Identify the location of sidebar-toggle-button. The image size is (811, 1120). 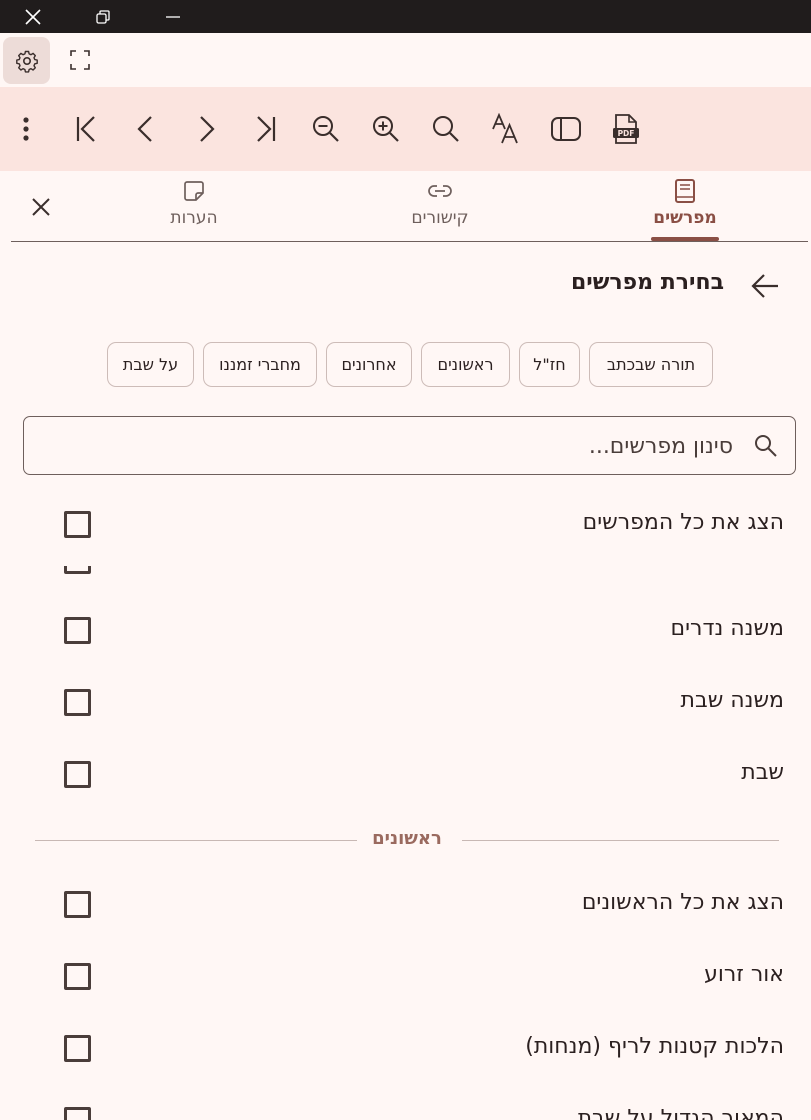
(566, 129).